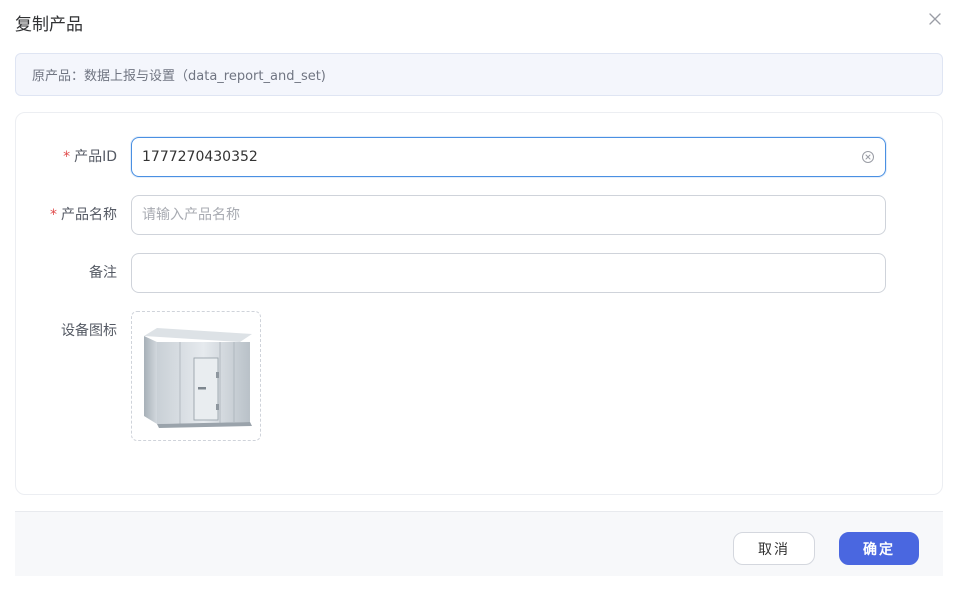  What do you see at coordinates (935, 19) in the screenshot?
I see `close-icon` at bounding box center [935, 19].